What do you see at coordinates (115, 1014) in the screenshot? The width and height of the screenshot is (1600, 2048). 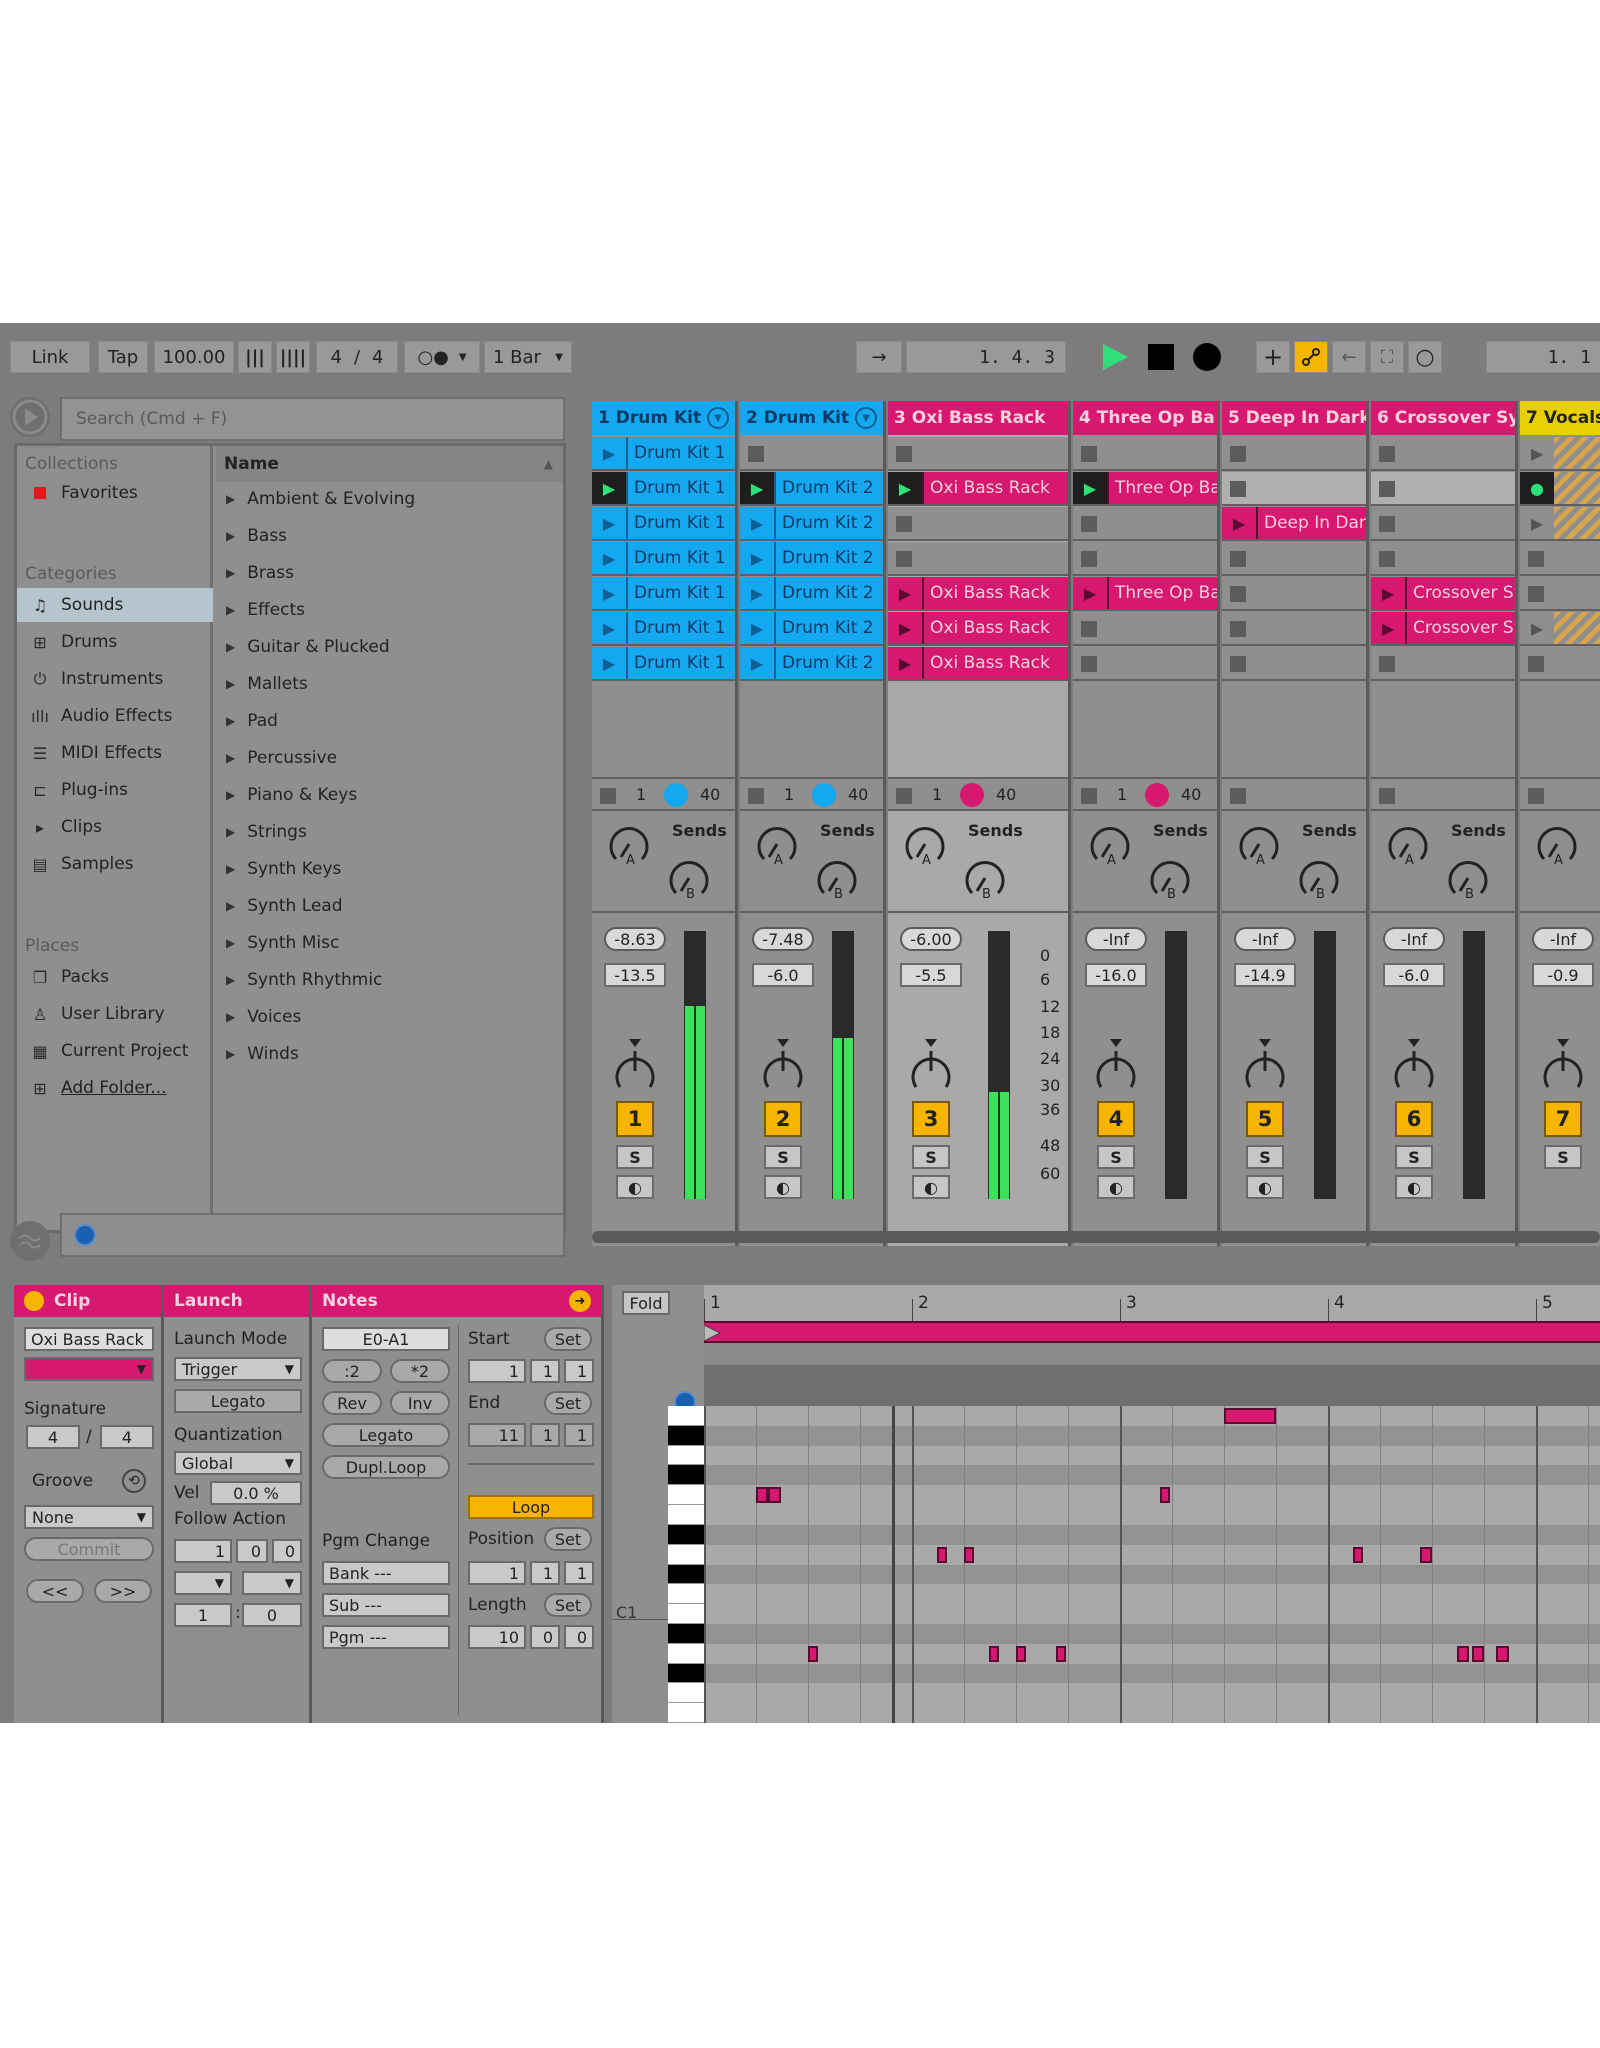 I see `sidebar-item-user-library: ♙ User Library` at bounding box center [115, 1014].